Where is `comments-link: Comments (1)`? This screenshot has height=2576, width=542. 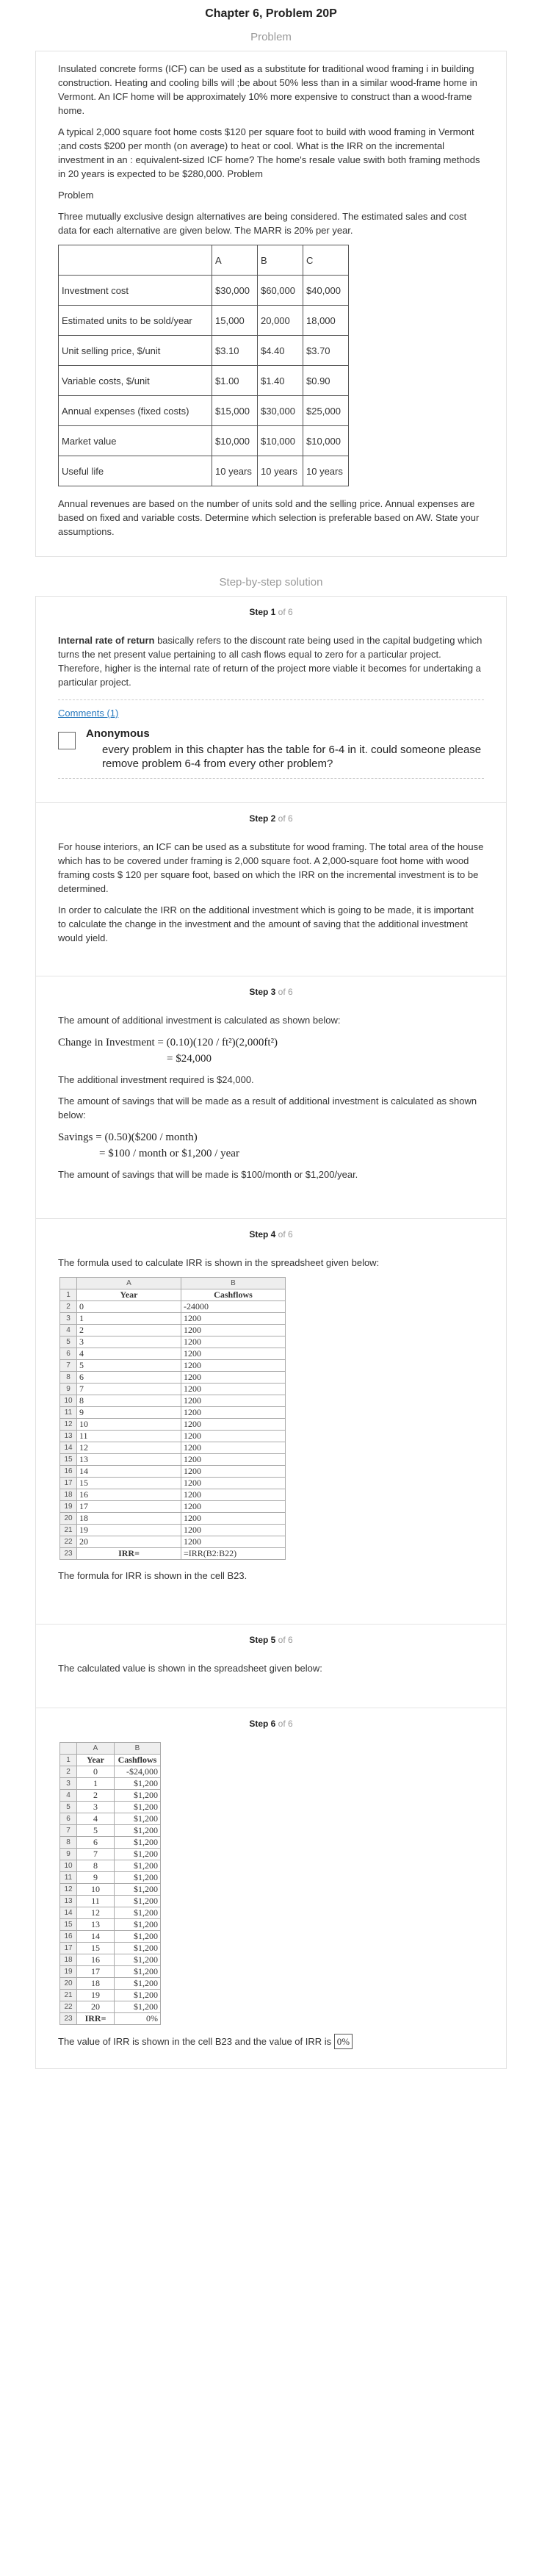 comments-link: Comments (1) is located at coordinates (271, 709).